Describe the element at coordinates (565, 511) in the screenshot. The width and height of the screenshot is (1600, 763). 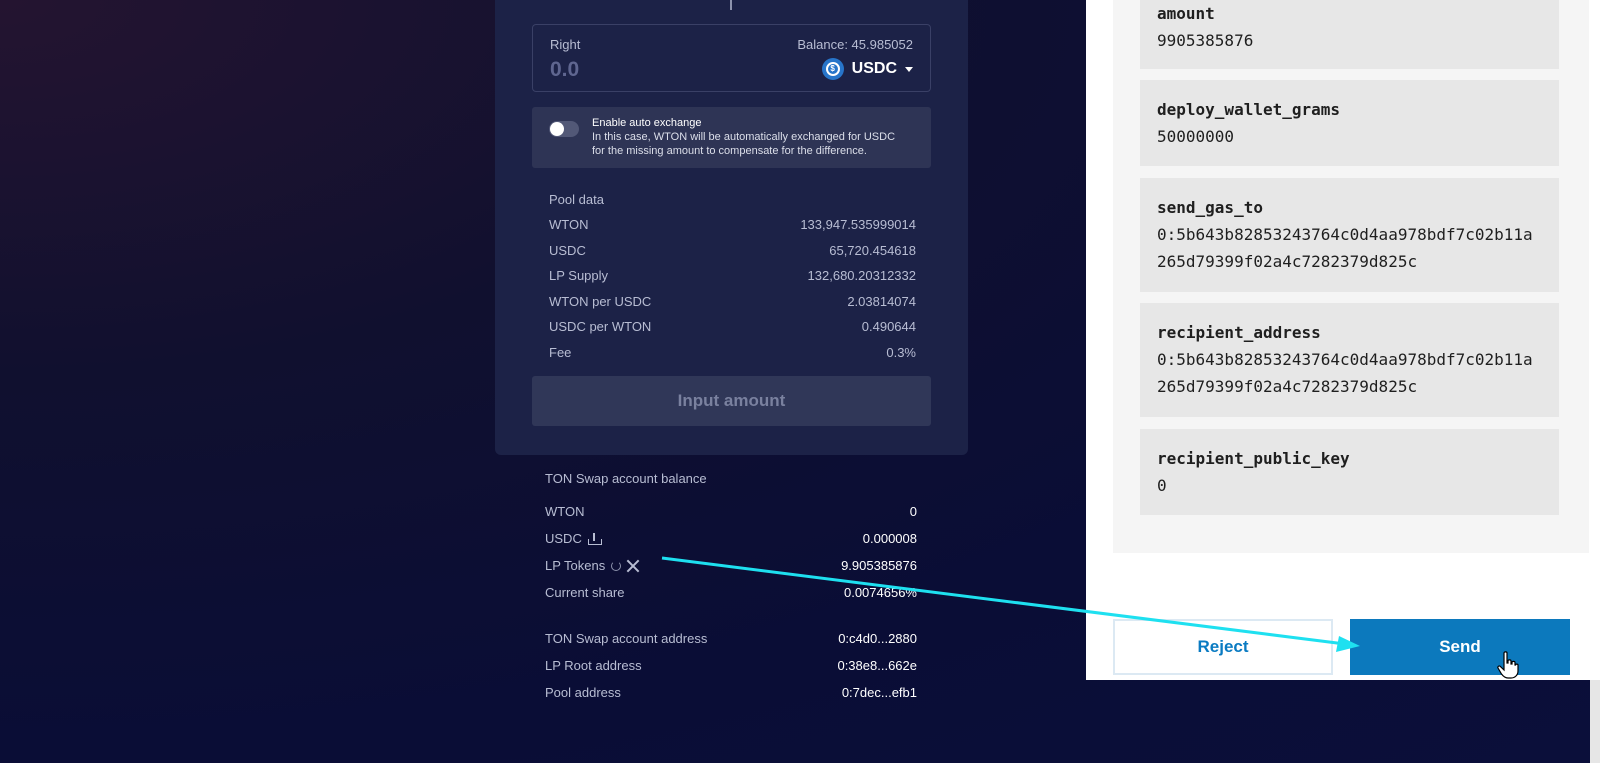
I see `account-row-label: WTON` at that location.